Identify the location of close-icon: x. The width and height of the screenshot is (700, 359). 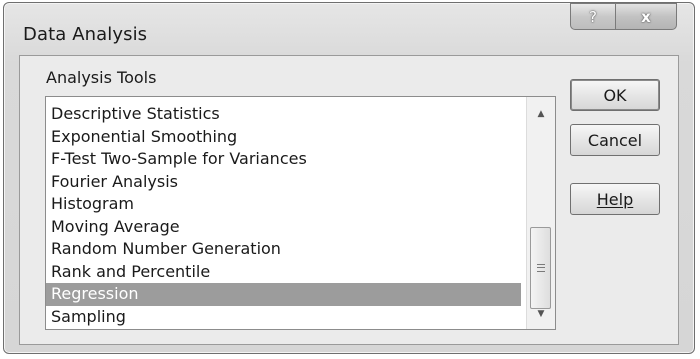
(646, 16).